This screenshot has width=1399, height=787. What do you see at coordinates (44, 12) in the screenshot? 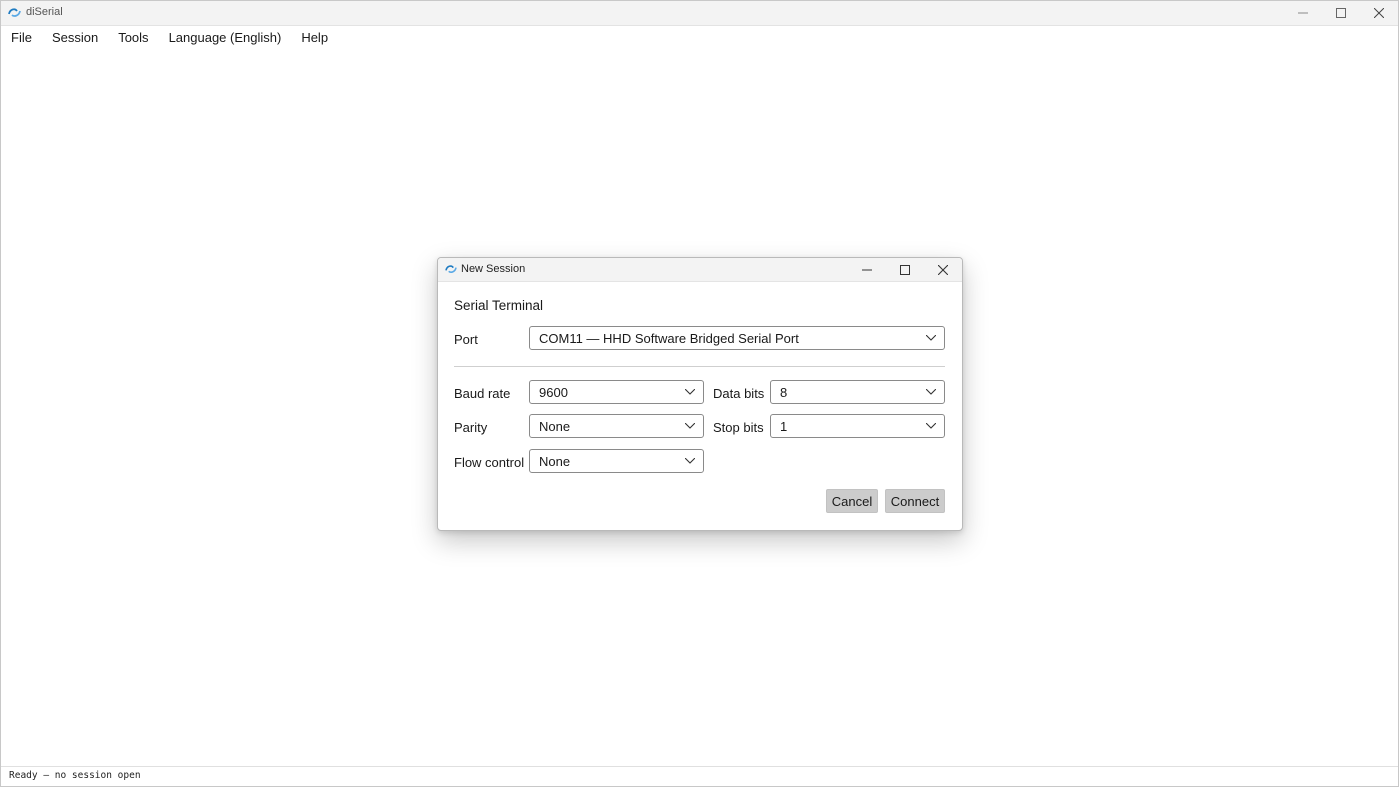
I see `window-title: diSerial` at bounding box center [44, 12].